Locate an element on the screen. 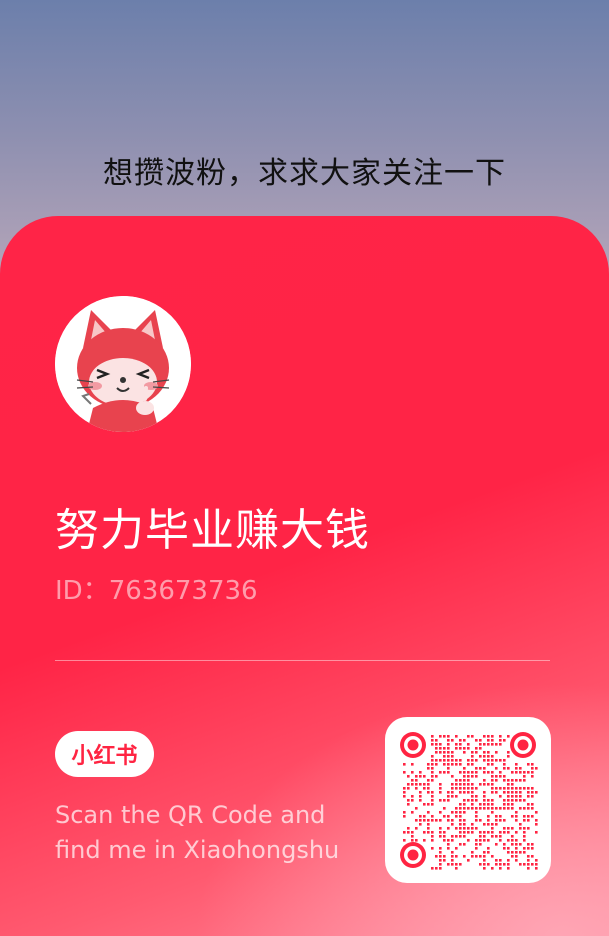  xiaohongshu-logo: 小红书 is located at coordinates (104, 754).